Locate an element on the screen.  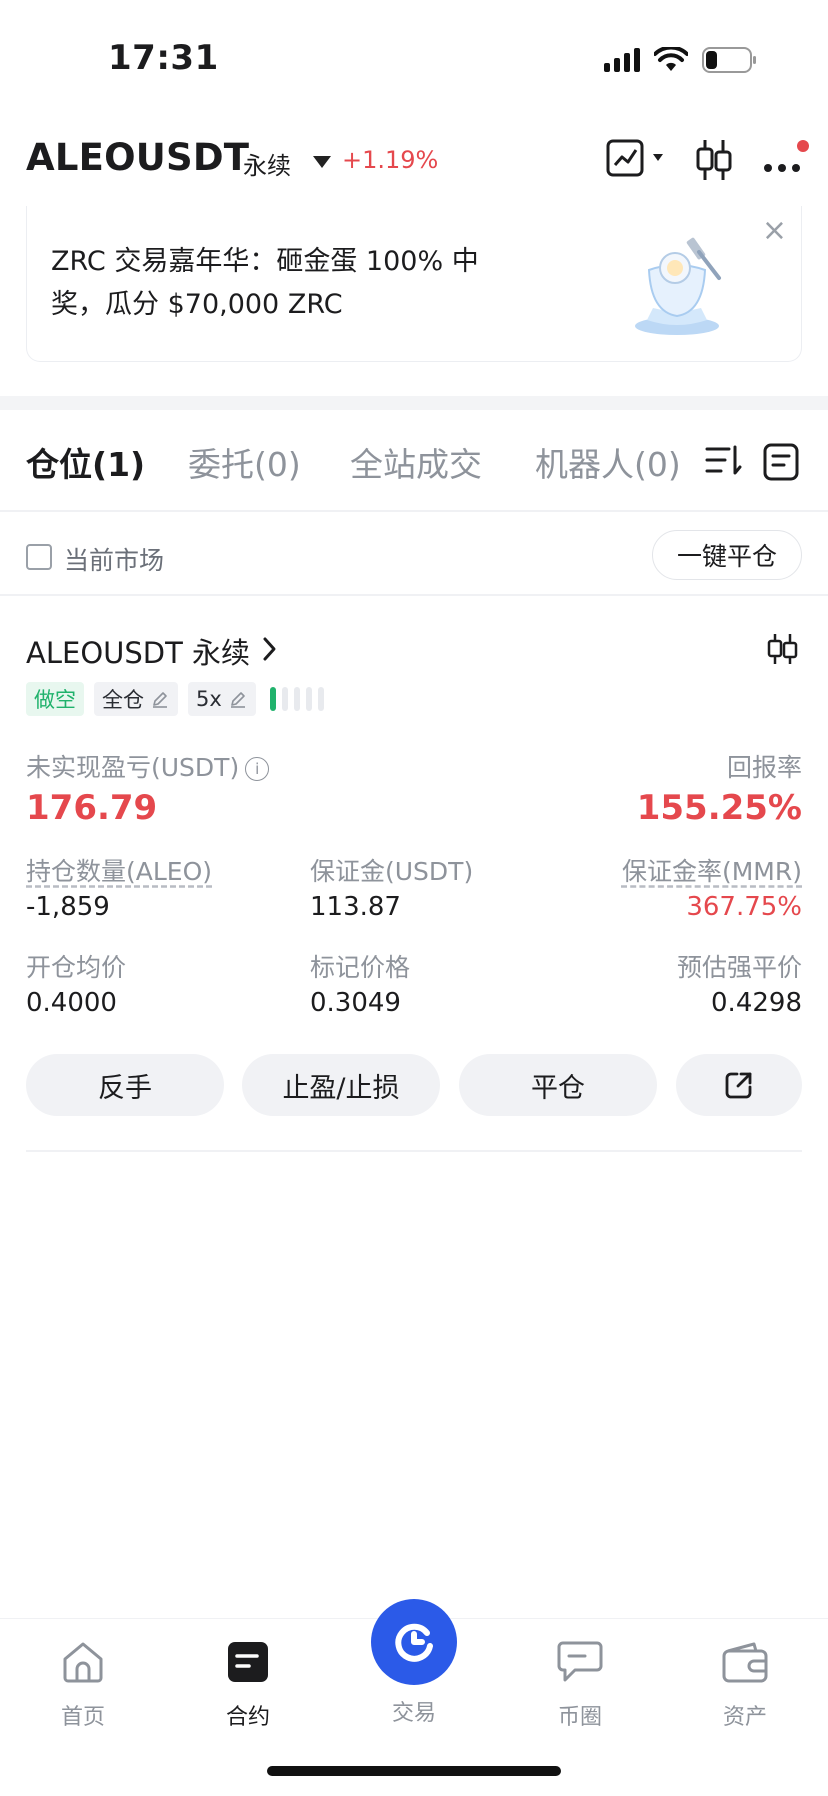
position-tags: 做空 全仓 5x is located at coordinates (175, 699).